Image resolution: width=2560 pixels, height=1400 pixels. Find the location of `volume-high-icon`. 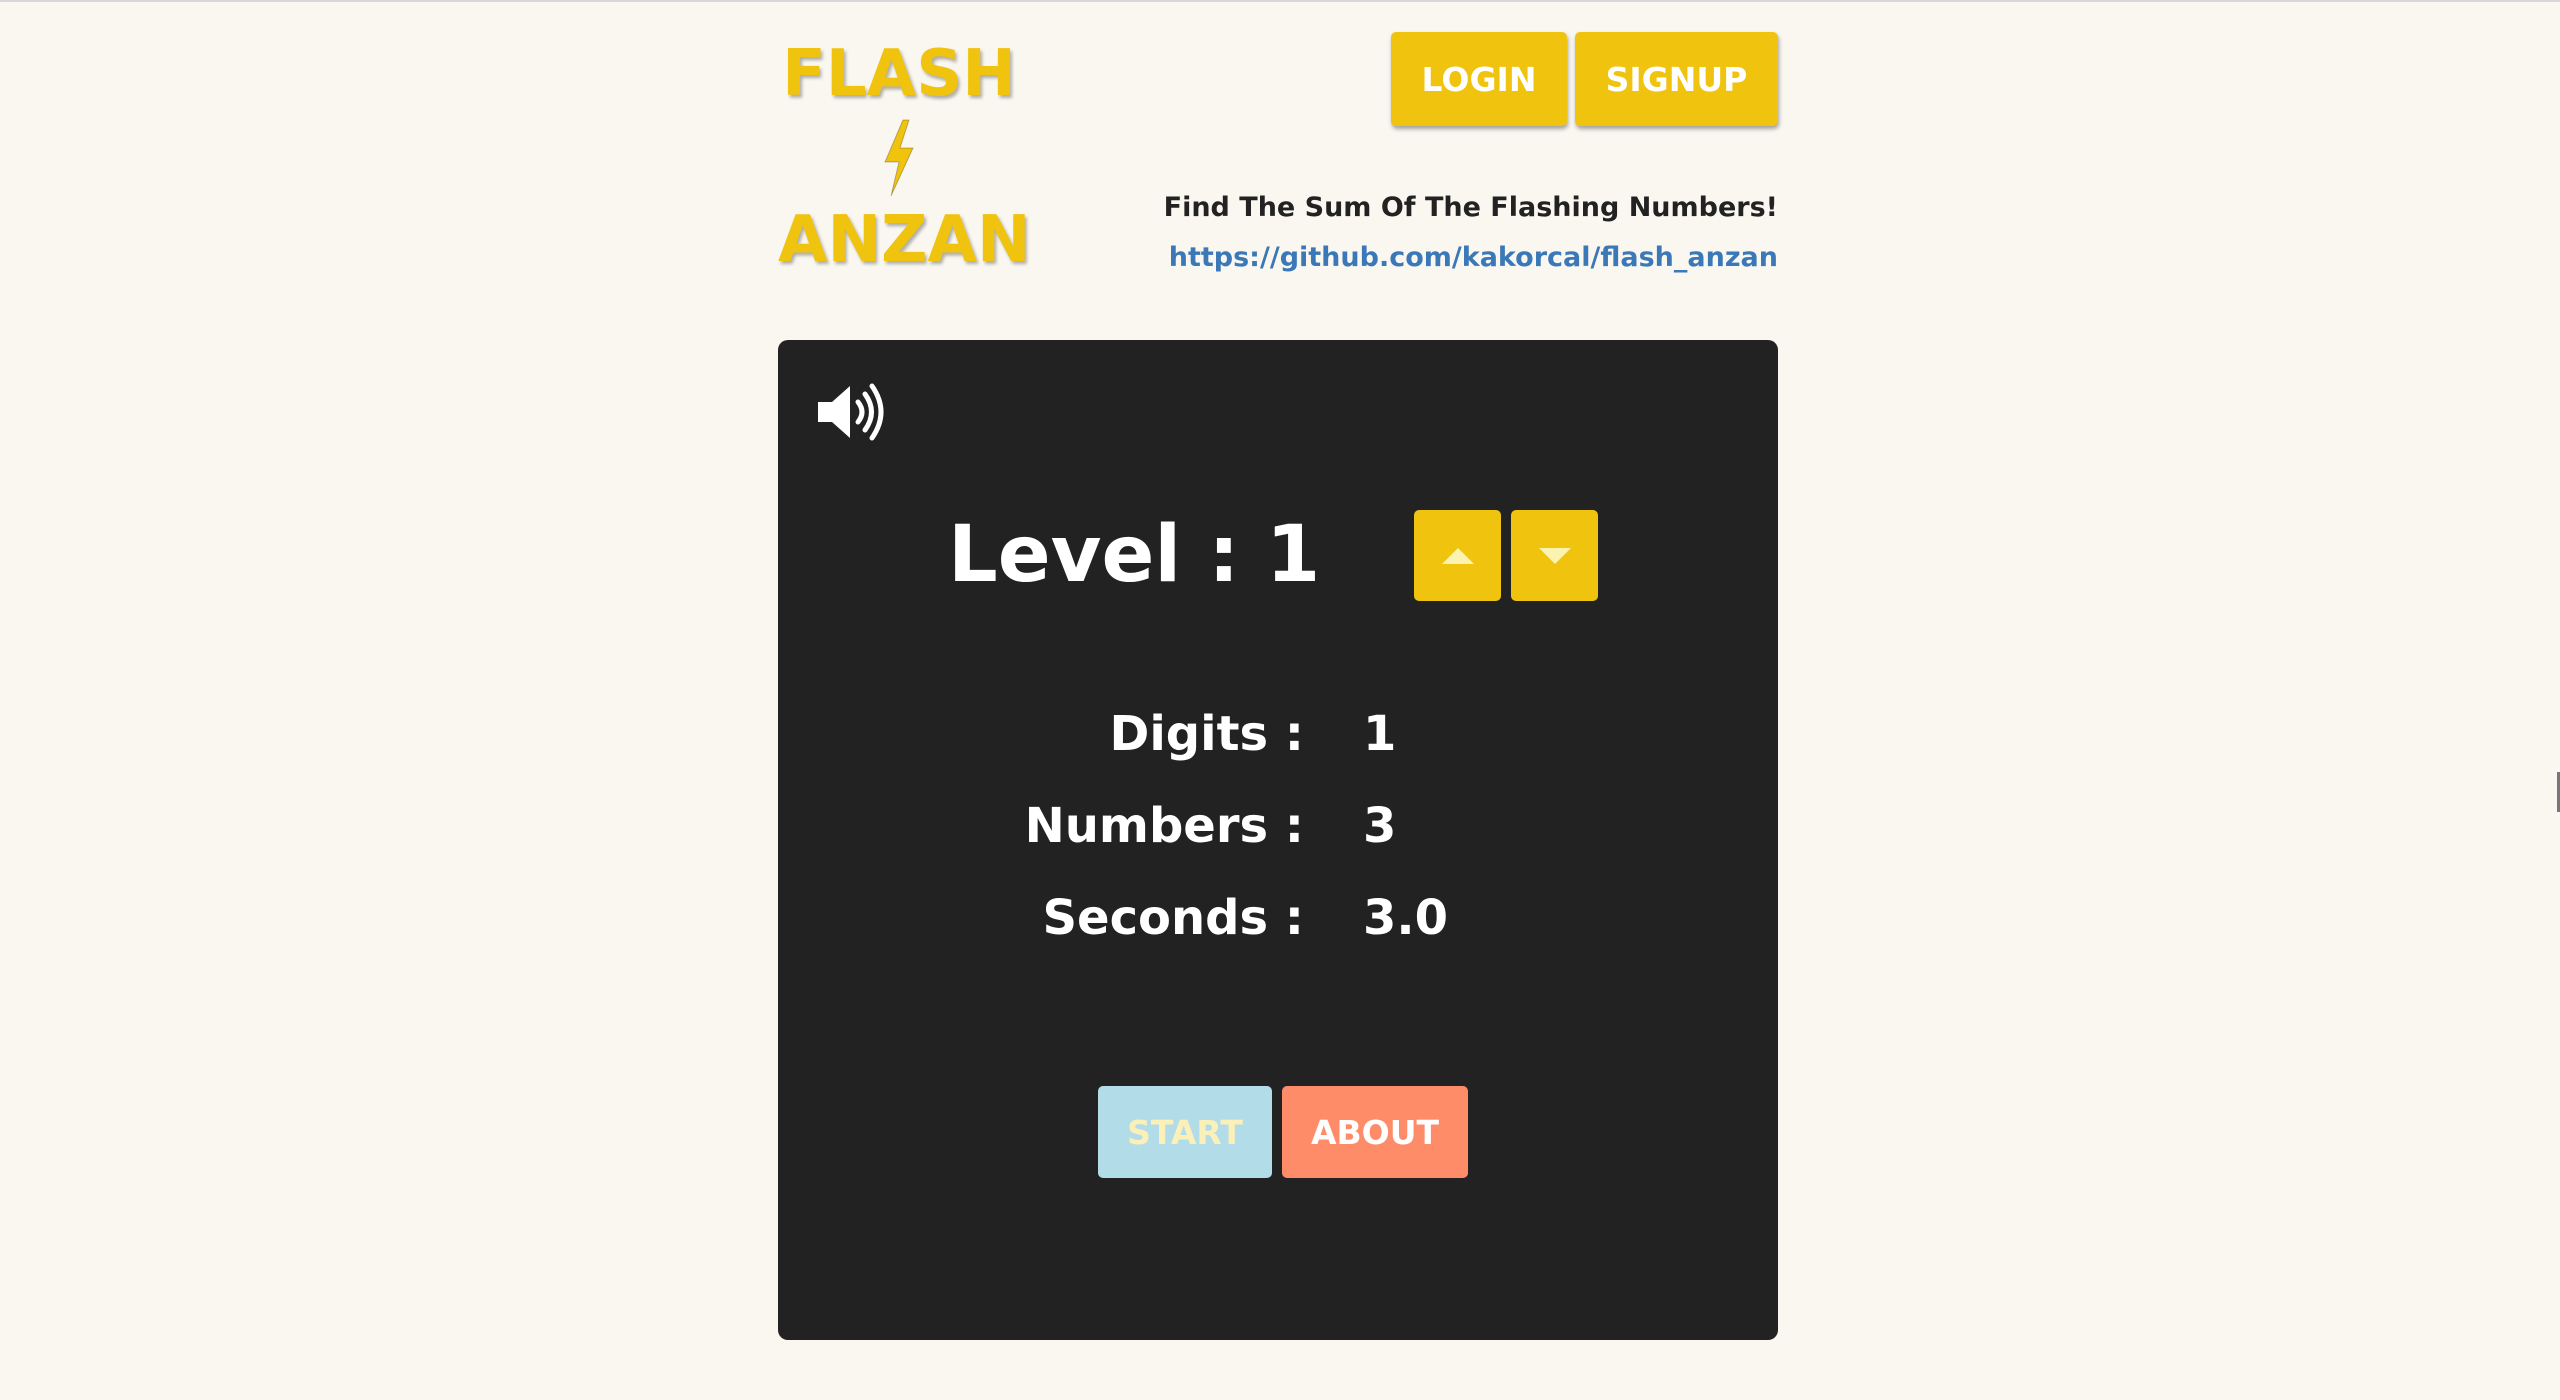

volume-high-icon is located at coordinates (852, 412).